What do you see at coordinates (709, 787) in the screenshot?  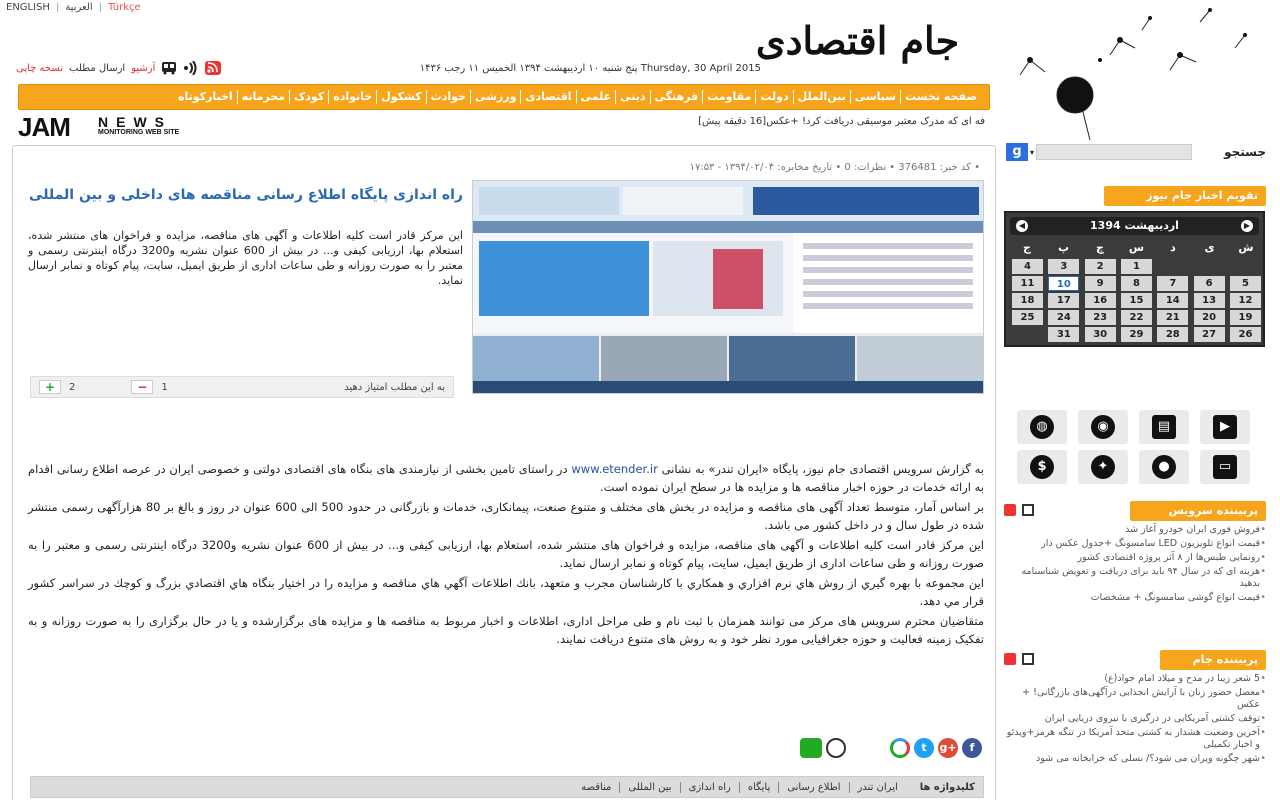 I see `tag-link: راه اندازی` at bounding box center [709, 787].